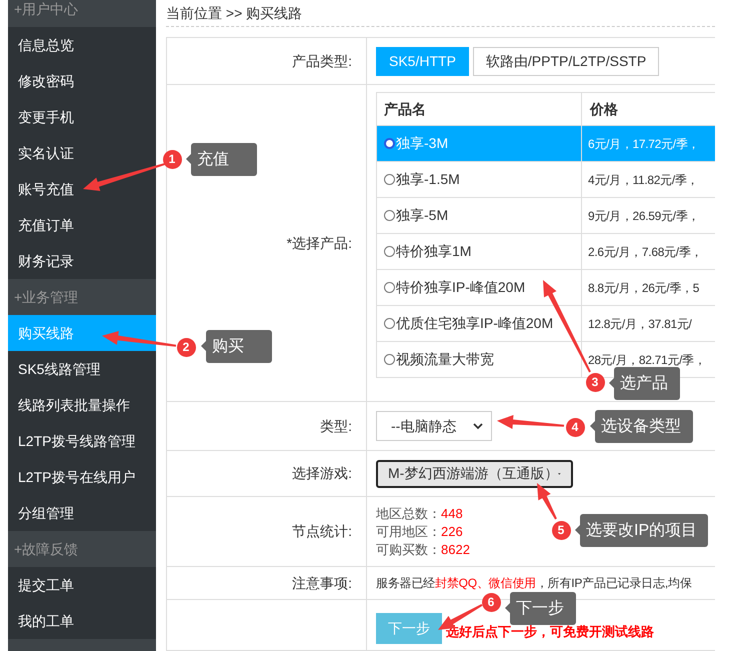 The width and height of the screenshot is (732, 651). What do you see at coordinates (82, 81) in the screenshot?
I see `sidebar-item: 修改密码` at bounding box center [82, 81].